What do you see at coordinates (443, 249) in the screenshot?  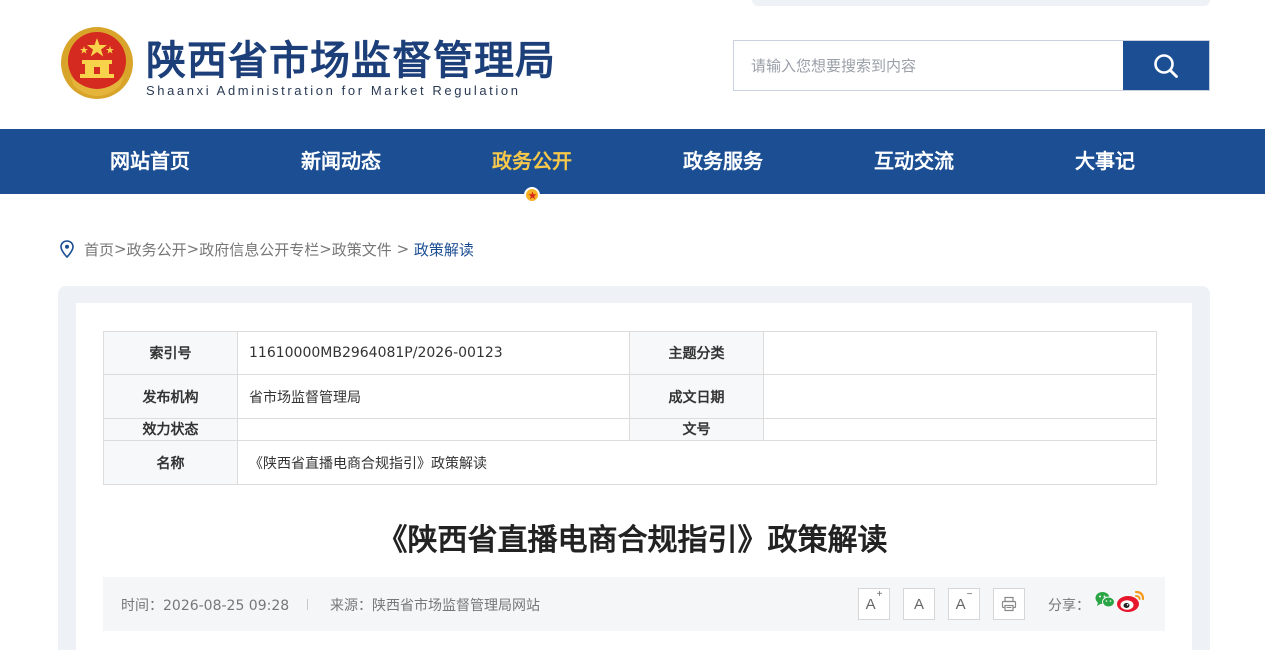 I see `breadcrumb-current: 政策解读` at bounding box center [443, 249].